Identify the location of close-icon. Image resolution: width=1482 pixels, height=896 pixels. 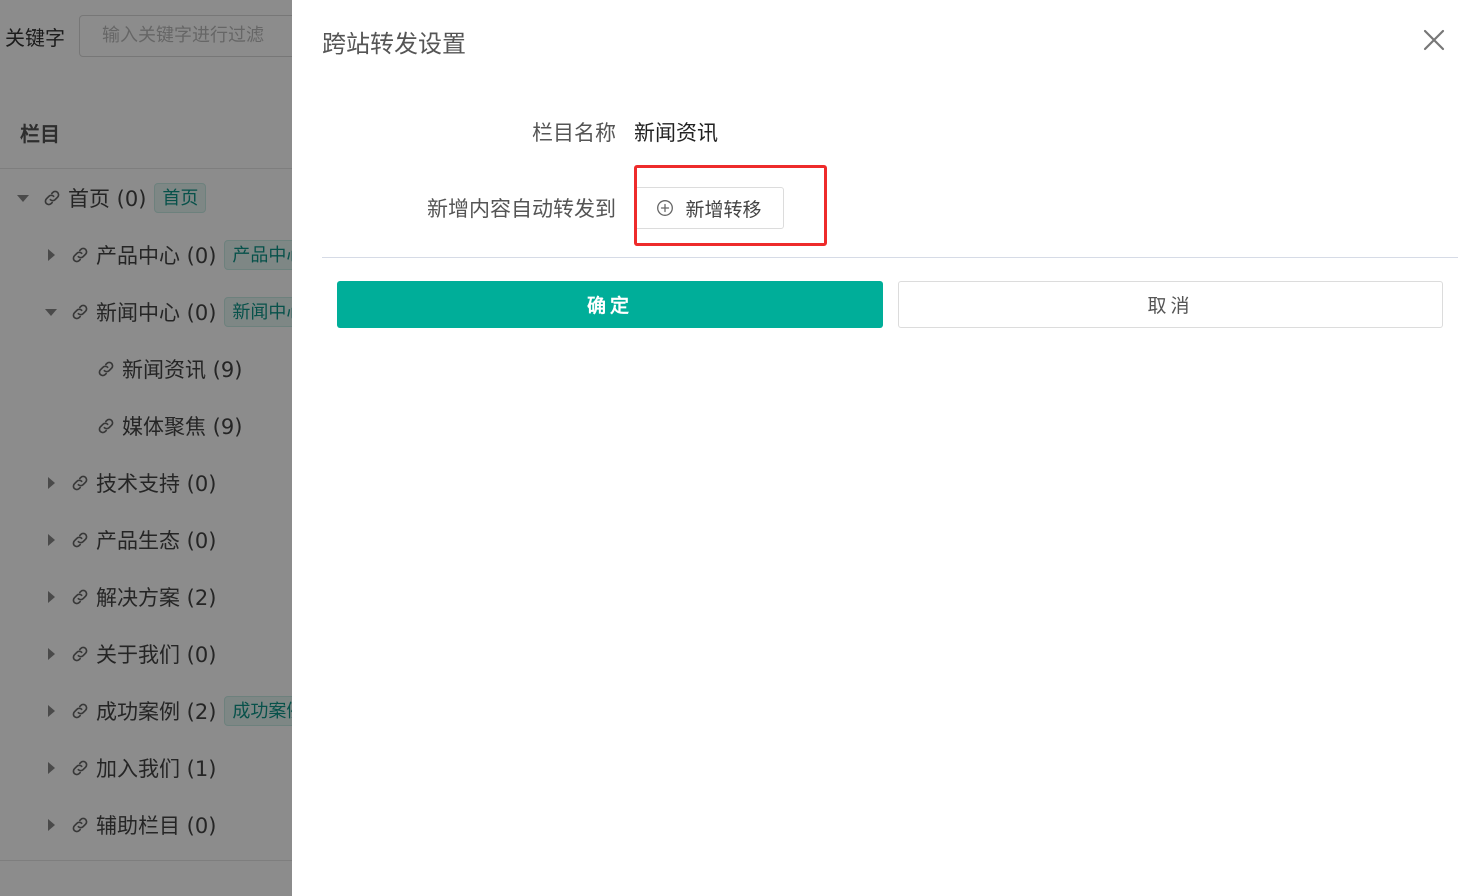
(1434, 40).